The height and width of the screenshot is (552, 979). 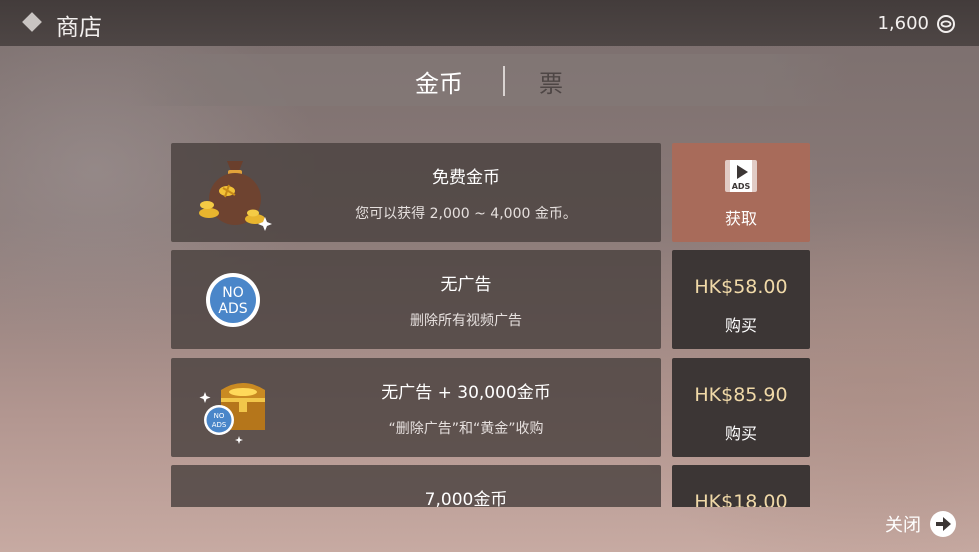 I want to click on tab-divider, so click(x=504, y=81).